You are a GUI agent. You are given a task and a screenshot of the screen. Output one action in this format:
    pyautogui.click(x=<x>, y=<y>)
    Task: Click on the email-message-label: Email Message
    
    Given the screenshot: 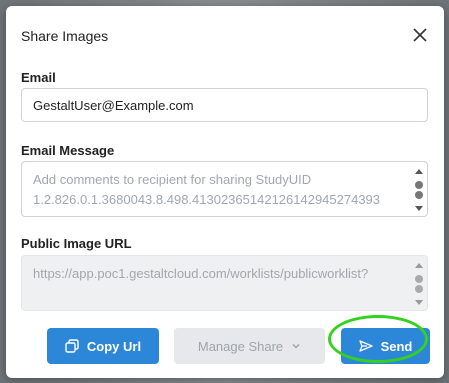 What is the action you would take?
    pyautogui.click(x=68, y=150)
    